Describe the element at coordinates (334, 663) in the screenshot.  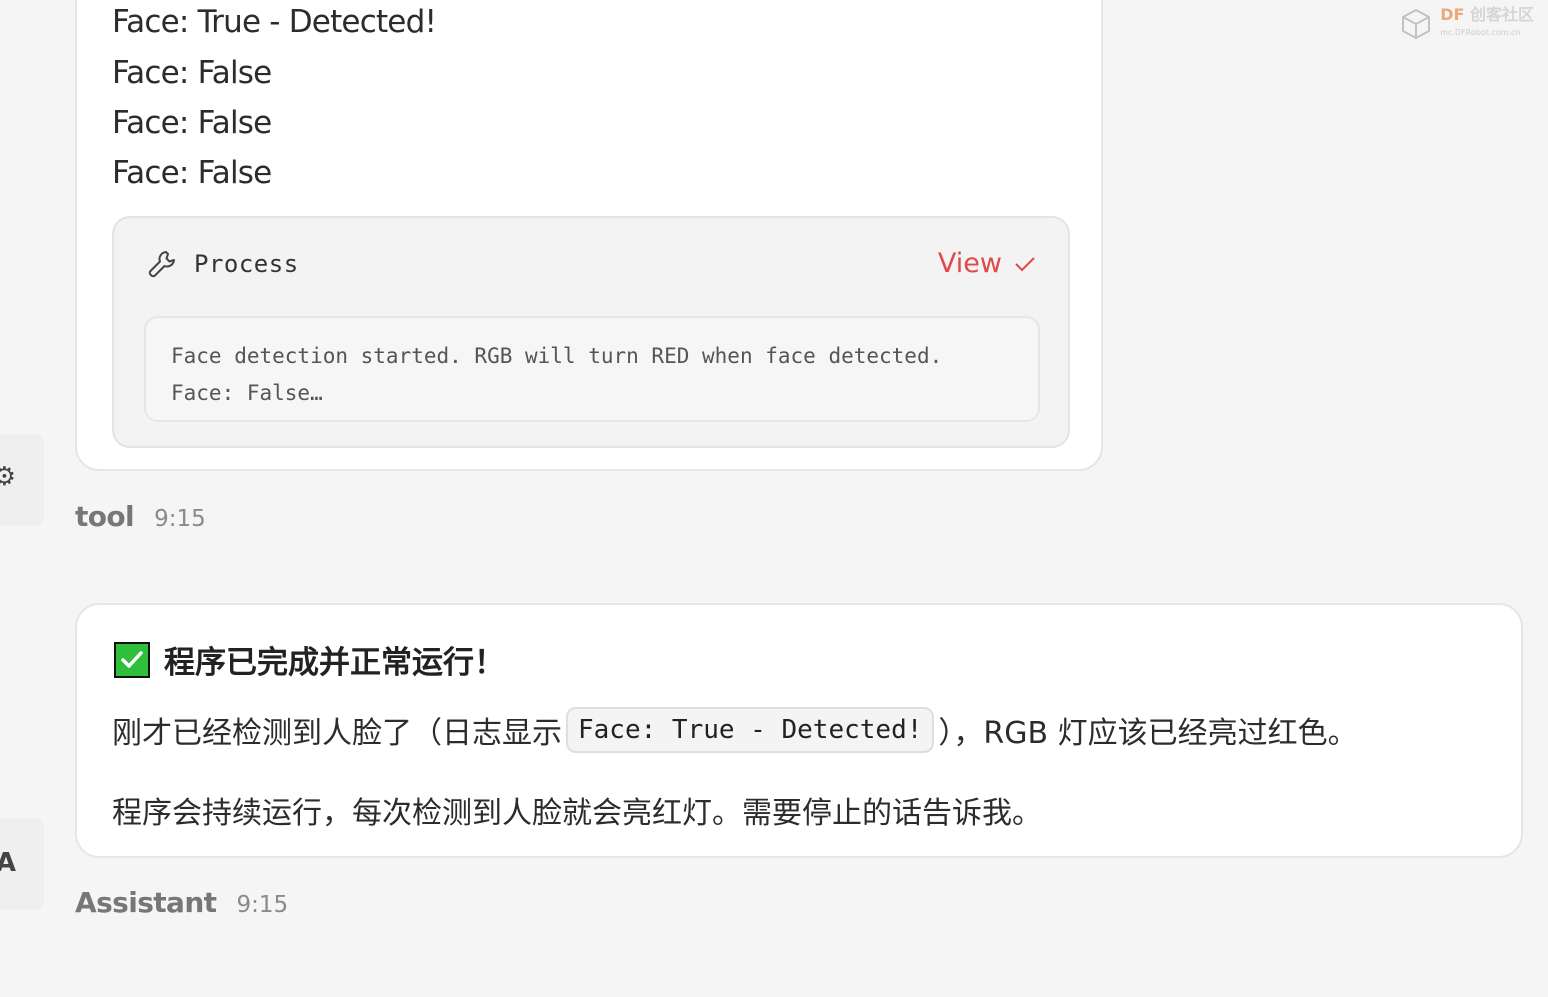
I see `heading-text: 程序已完成并正常运行！` at that location.